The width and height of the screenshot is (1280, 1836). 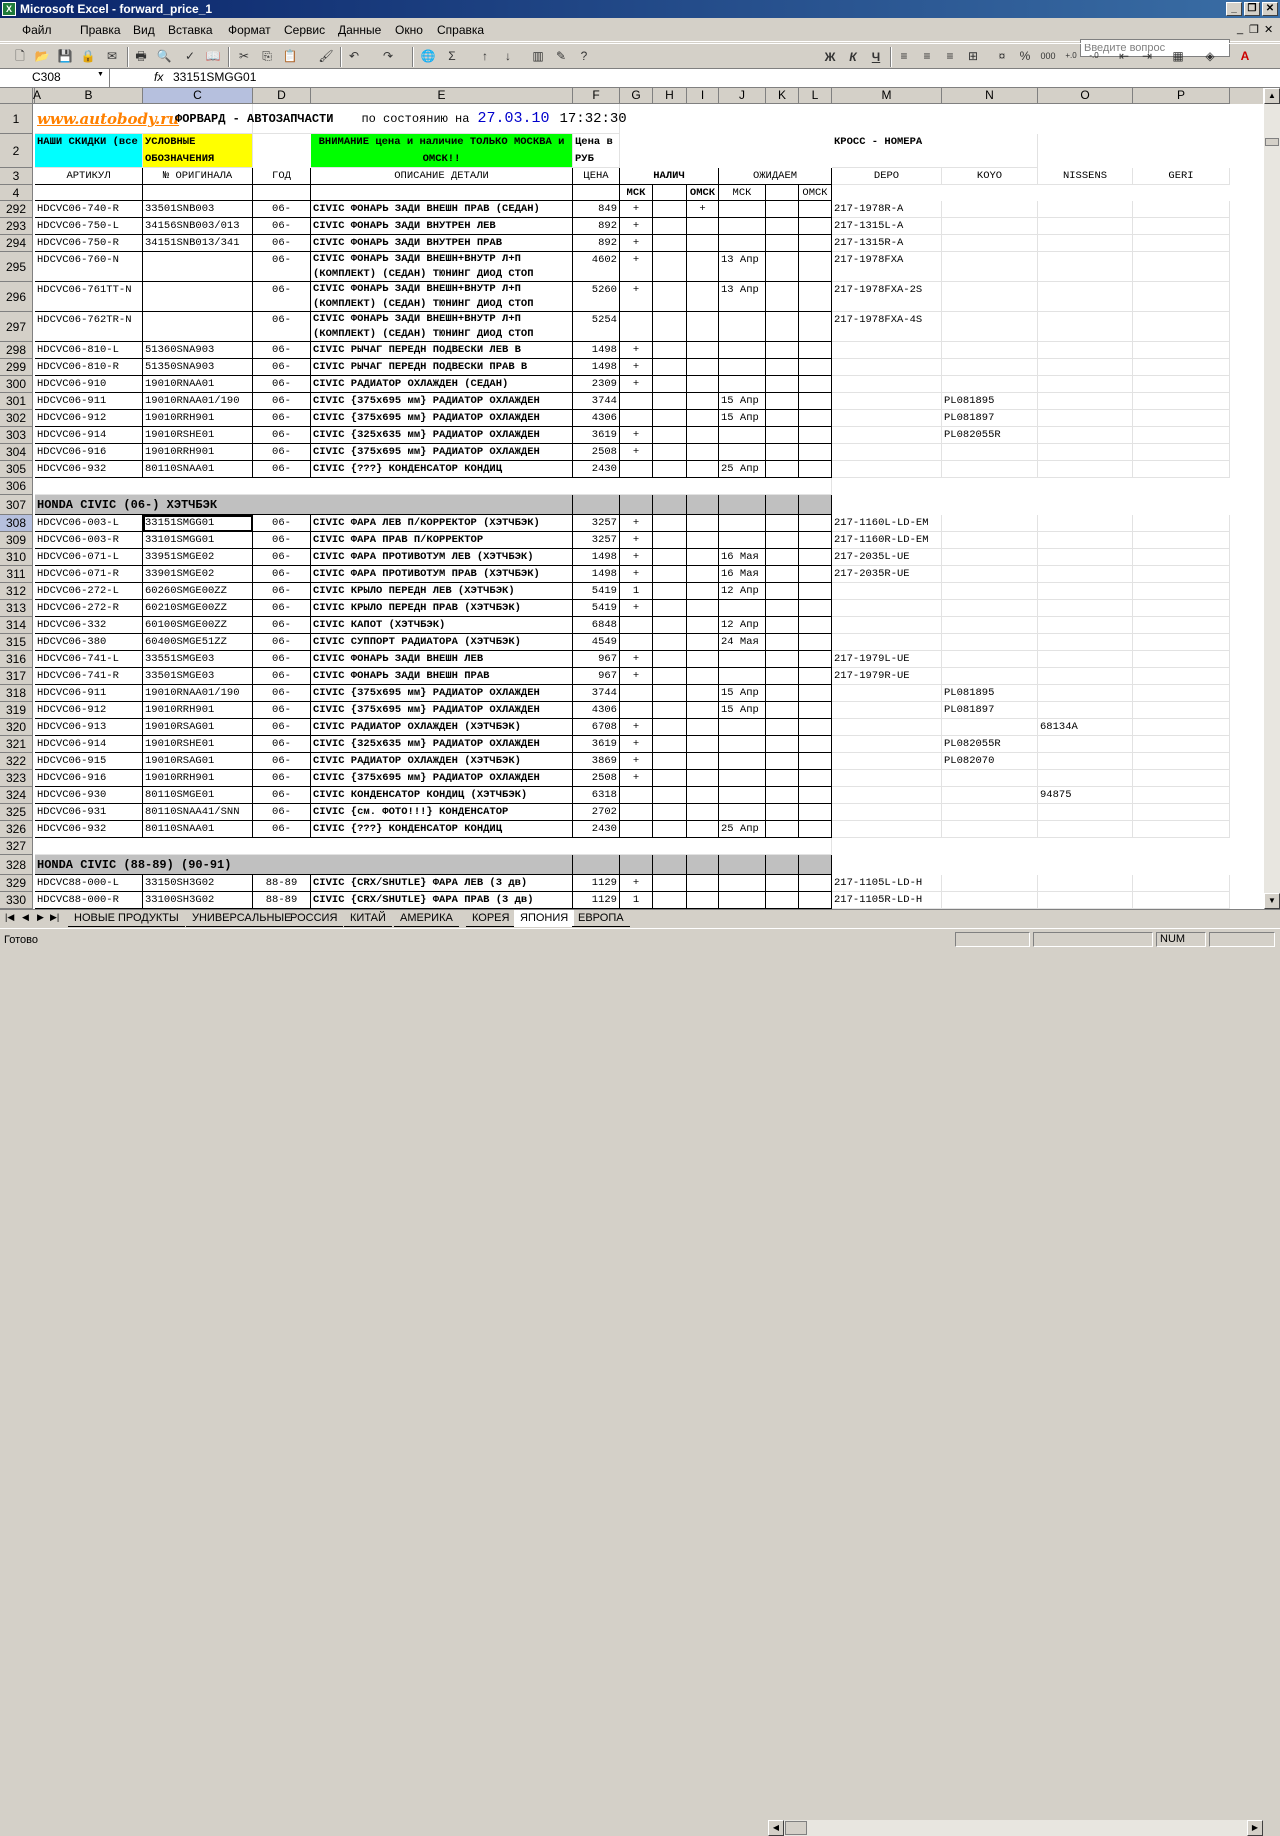 I want to click on horizontal-scrollbar: ◀ ▶, so click(x=1015, y=1828).